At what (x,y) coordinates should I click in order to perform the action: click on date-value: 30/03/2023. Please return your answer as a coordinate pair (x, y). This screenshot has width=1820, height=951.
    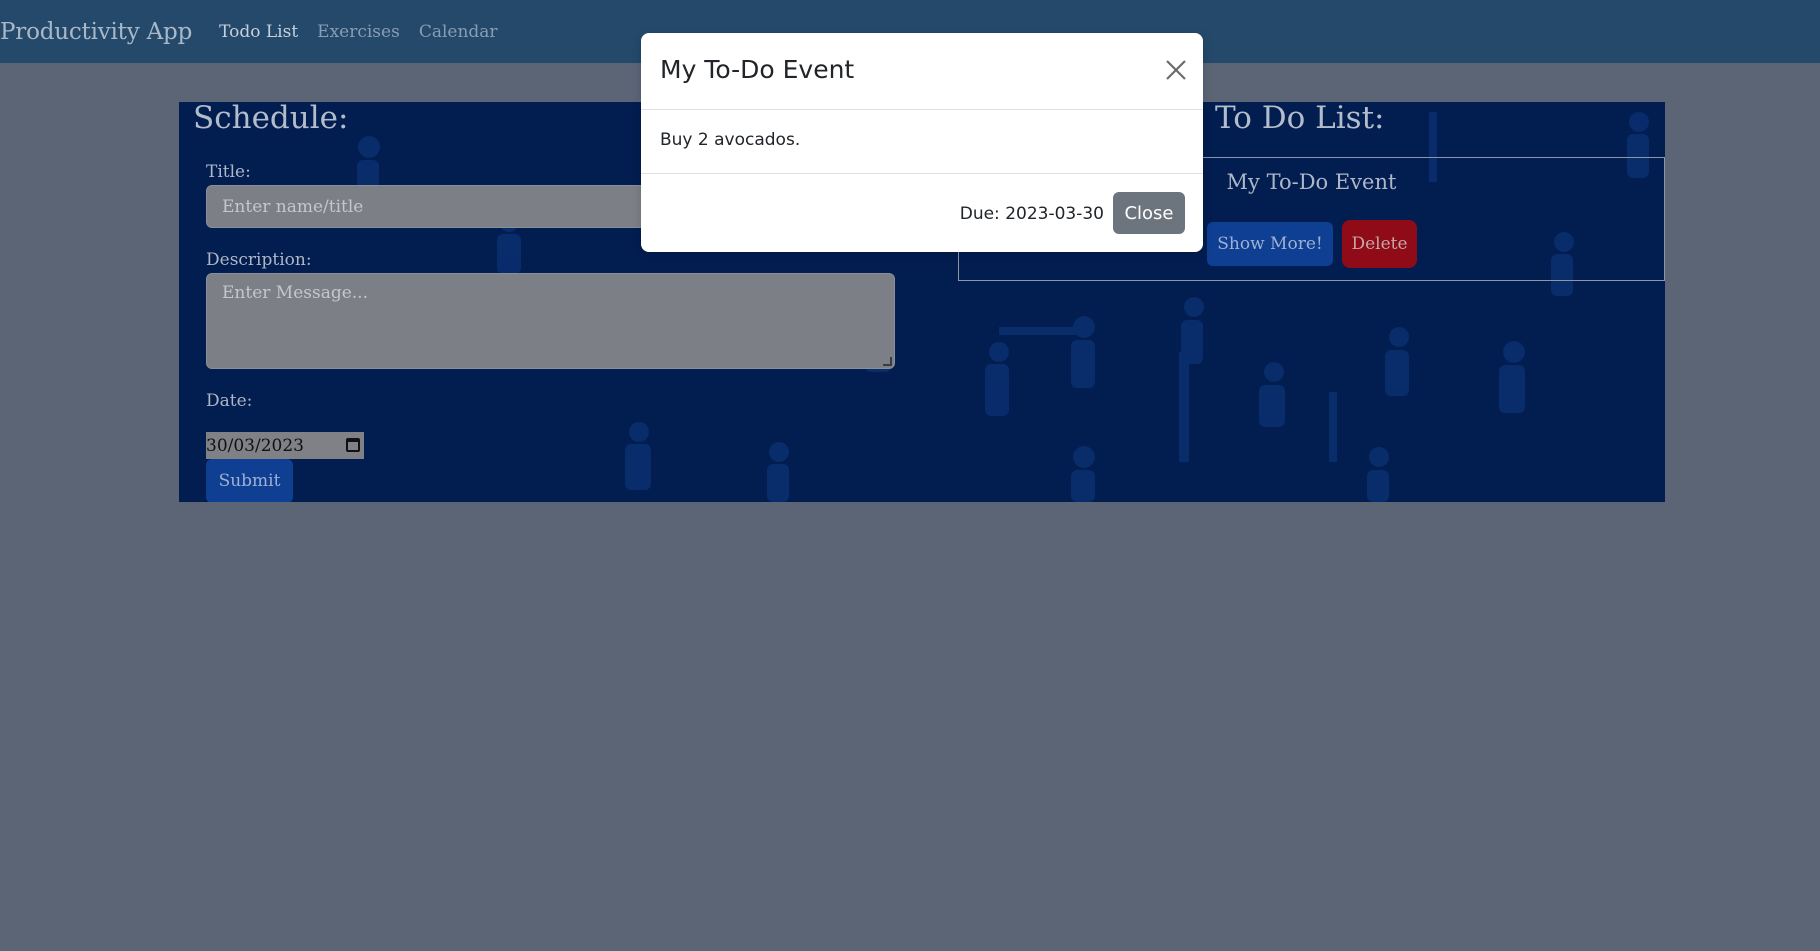
    Looking at the image, I should click on (255, 445).